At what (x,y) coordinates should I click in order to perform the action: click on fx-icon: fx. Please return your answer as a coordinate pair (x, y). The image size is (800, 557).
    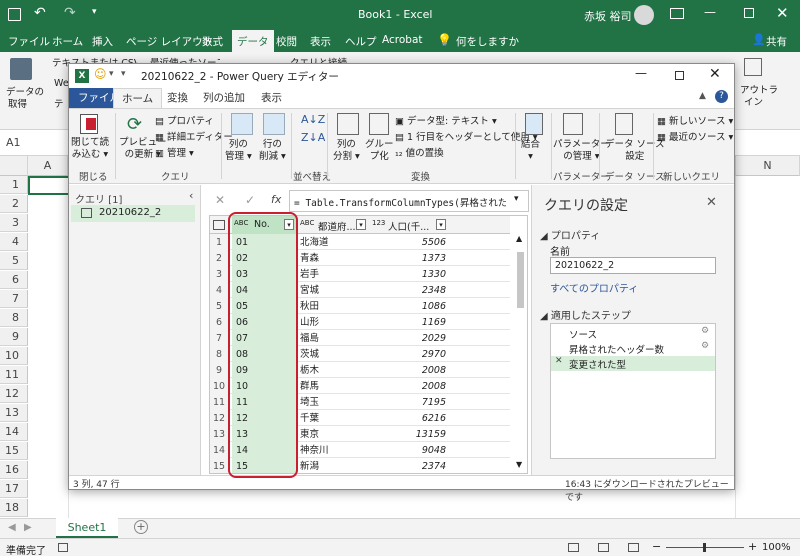
    Looking at the image, I should click on (276, 199).